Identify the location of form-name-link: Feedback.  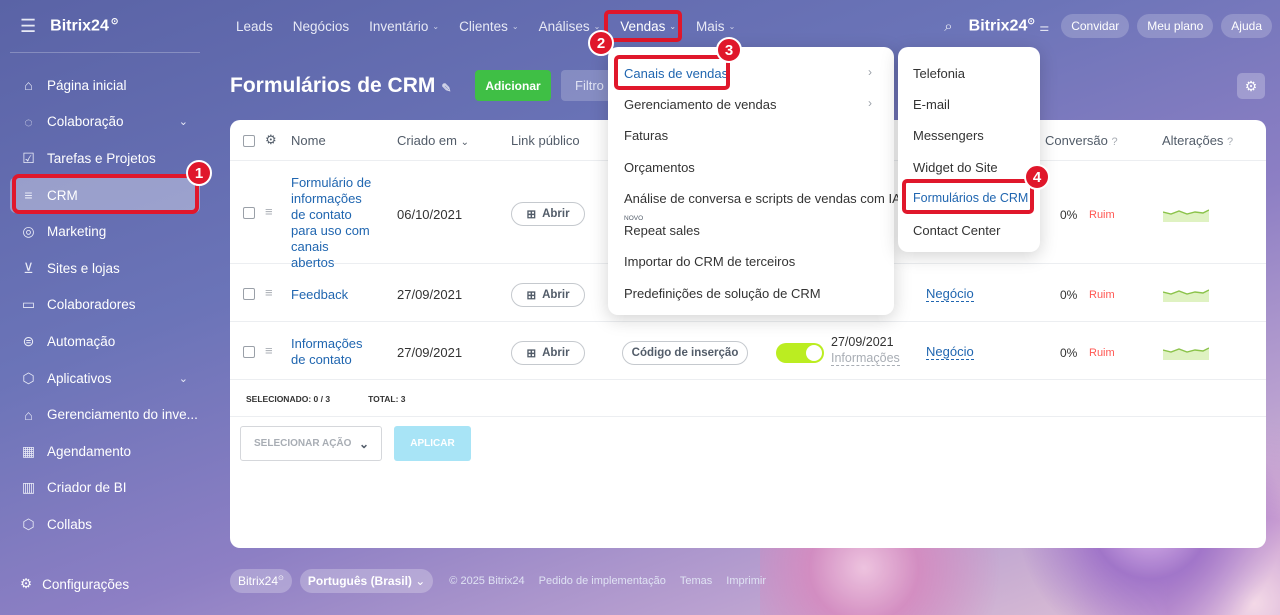
(319, 294).